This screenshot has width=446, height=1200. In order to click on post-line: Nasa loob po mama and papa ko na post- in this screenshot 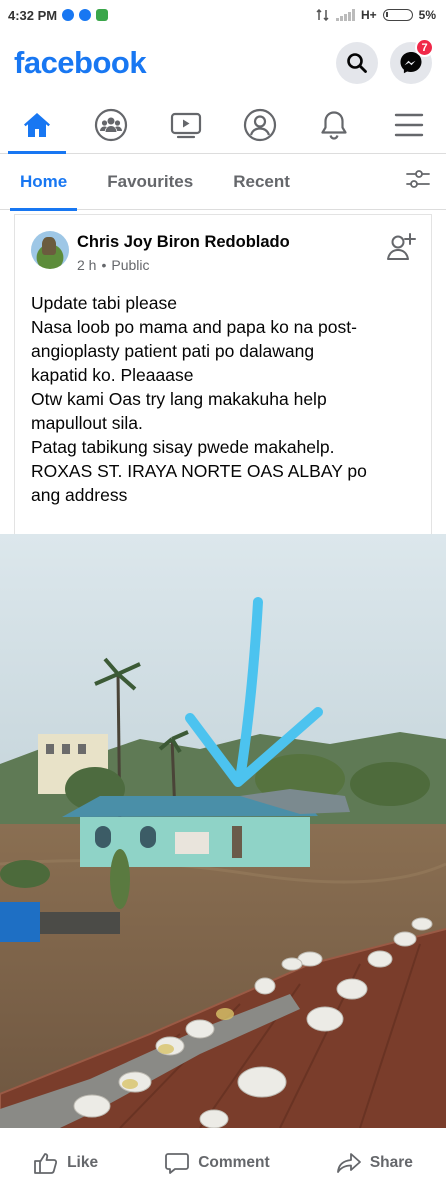, I will do `click(194, 327)`.